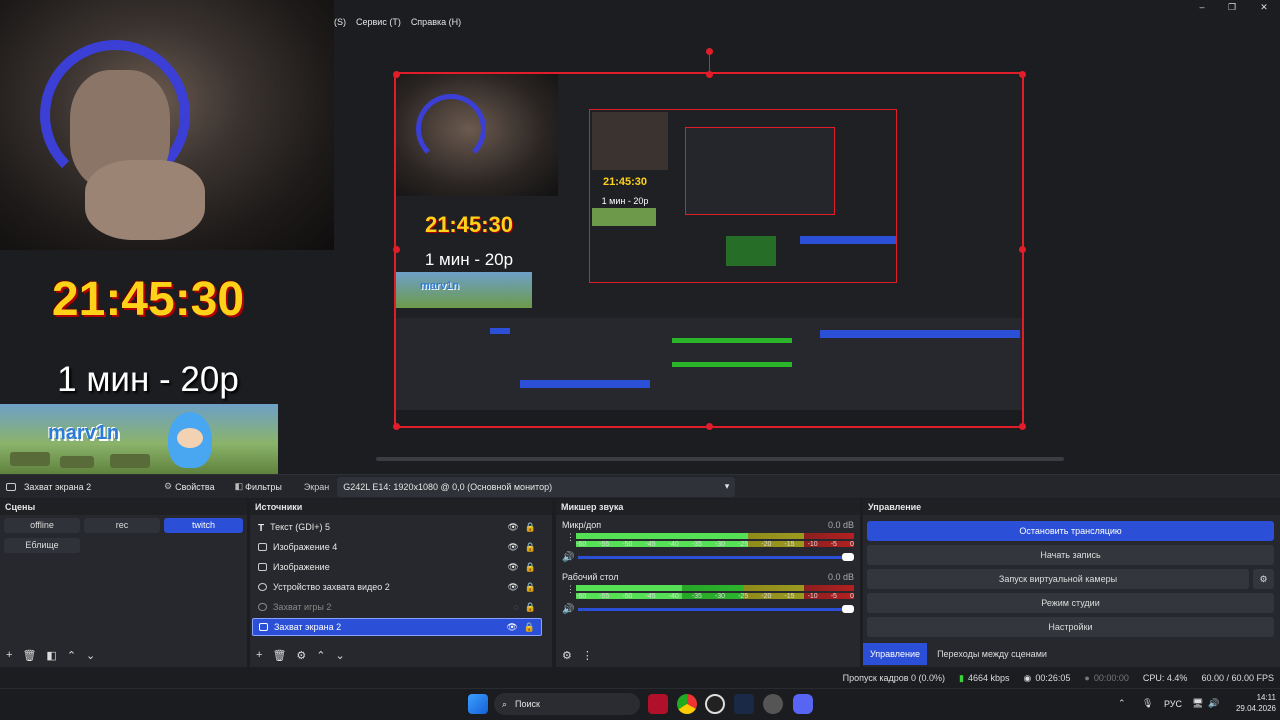 Image resolution: width=1280 pixels, height=720 pixels. What do you see at coordinates (1213, 703) in the screenshot?
I see `volume-icon: 🔊` at bounding box center [1213, 703].